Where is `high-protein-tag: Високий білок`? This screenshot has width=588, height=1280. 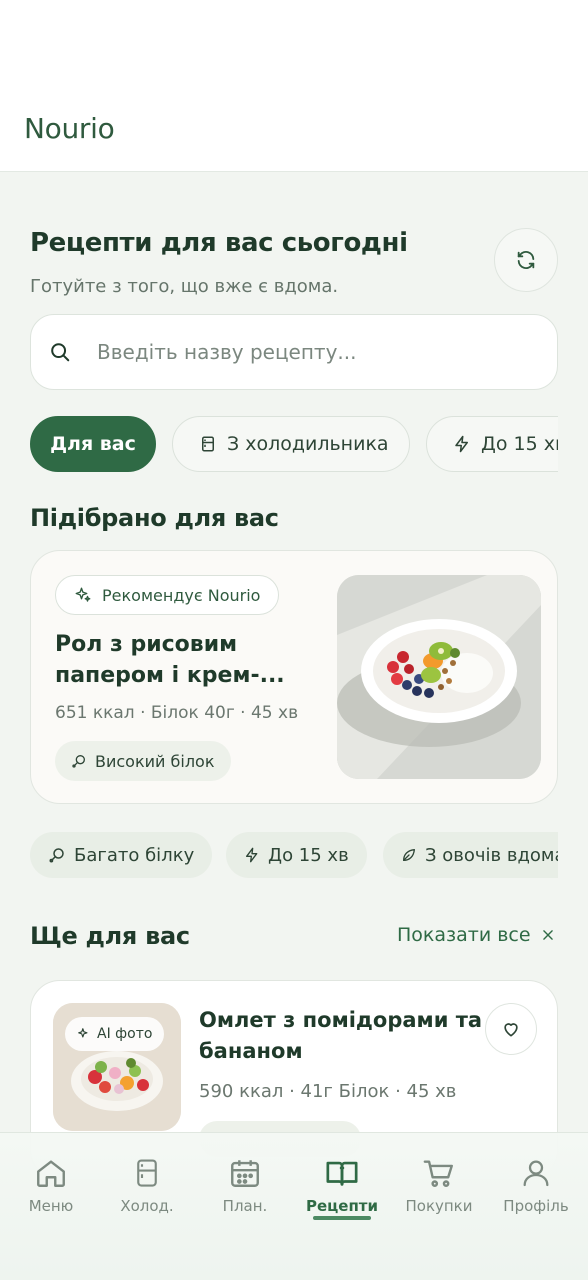
high-protein-tag: Високий білок is located at coordinates (143, 761).